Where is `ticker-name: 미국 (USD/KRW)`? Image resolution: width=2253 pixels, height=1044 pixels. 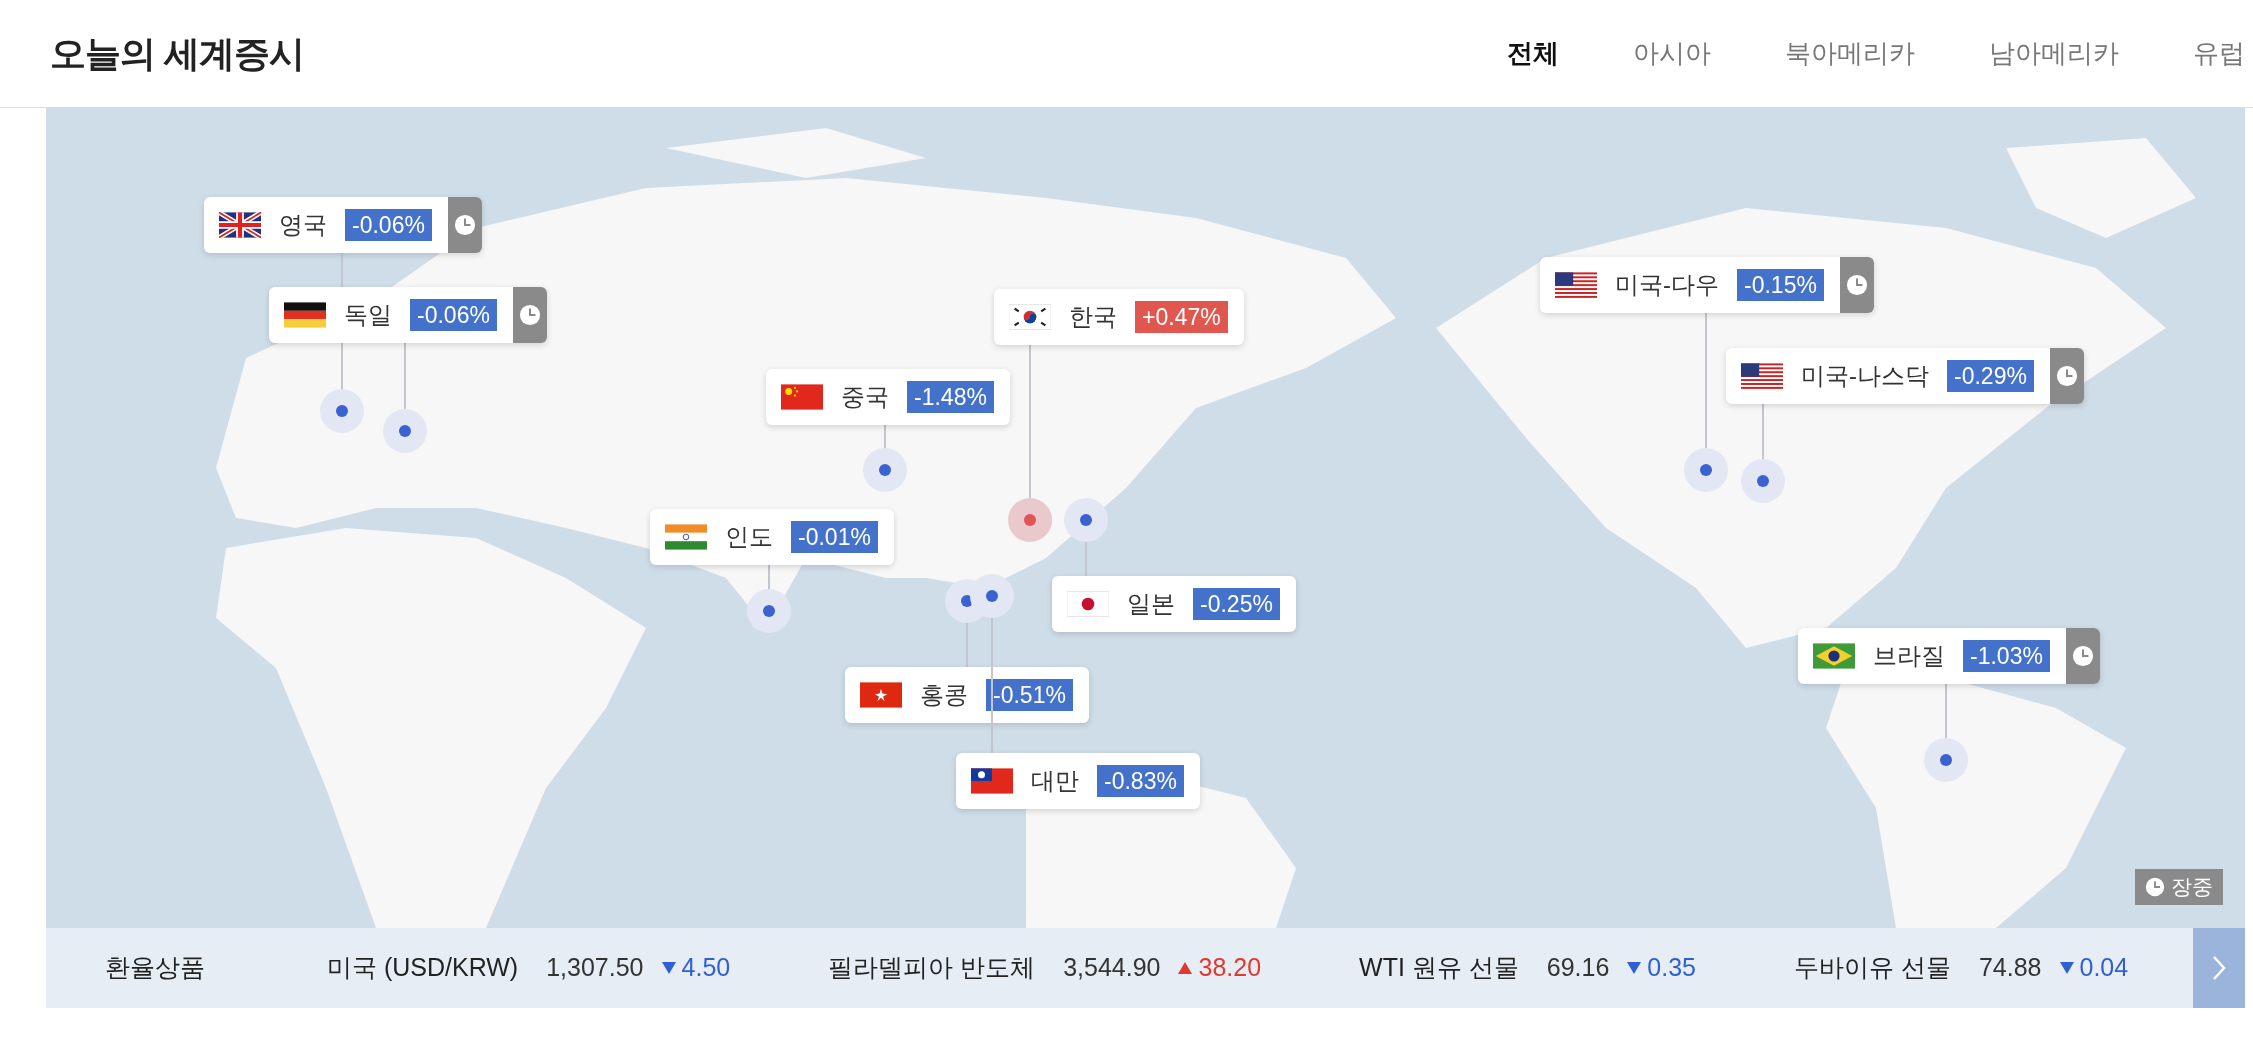
ticker-name: 미국 (USD/KRW) is located at coordinates (423, 968).